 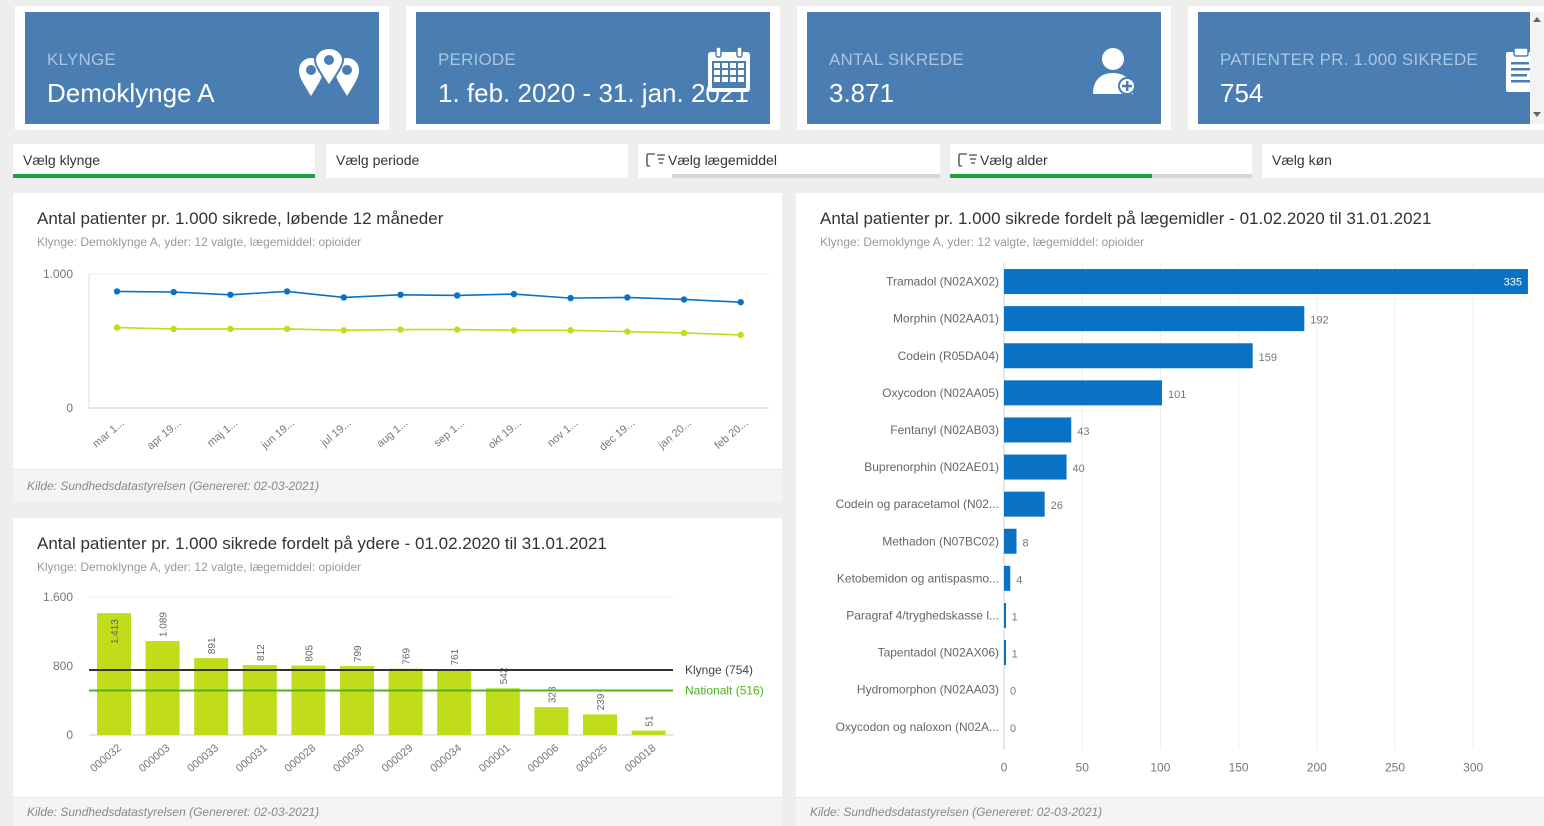 I want to click on x-tick-label: 200, so click(x=1317, y=767).